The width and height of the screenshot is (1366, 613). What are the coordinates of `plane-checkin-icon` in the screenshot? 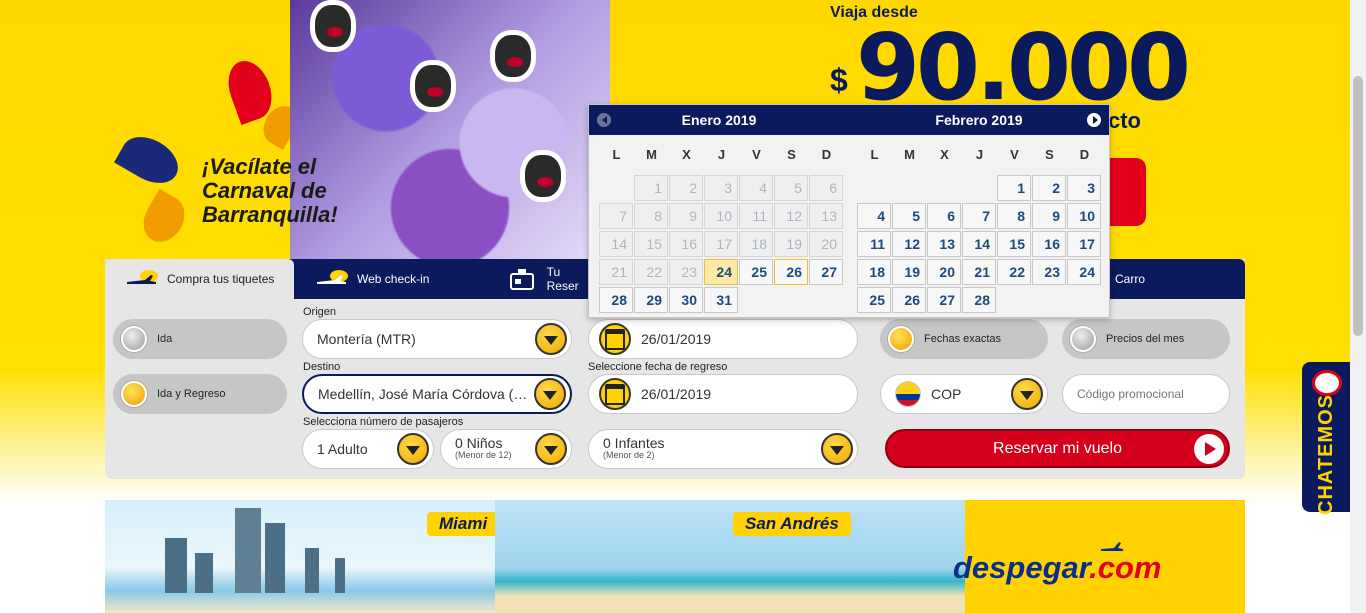 It's located at (332, 279).